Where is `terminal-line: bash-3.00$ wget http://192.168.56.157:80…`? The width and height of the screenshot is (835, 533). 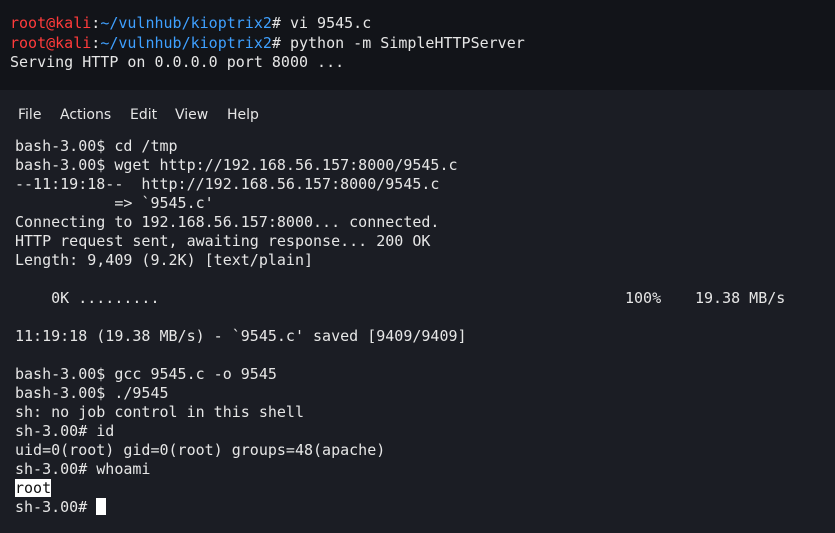 terminal-line: bash-3.00$ wget http://192.168.56.157:80… is located at coordinates (236, 165).